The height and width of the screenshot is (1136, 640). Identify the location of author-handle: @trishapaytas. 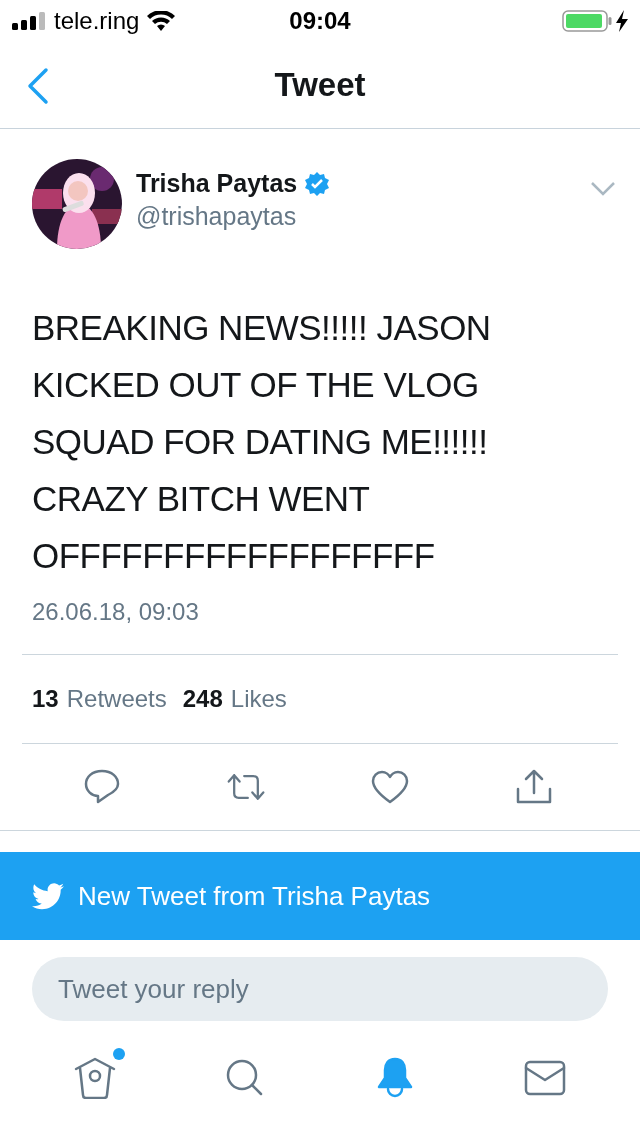
(217, 216).